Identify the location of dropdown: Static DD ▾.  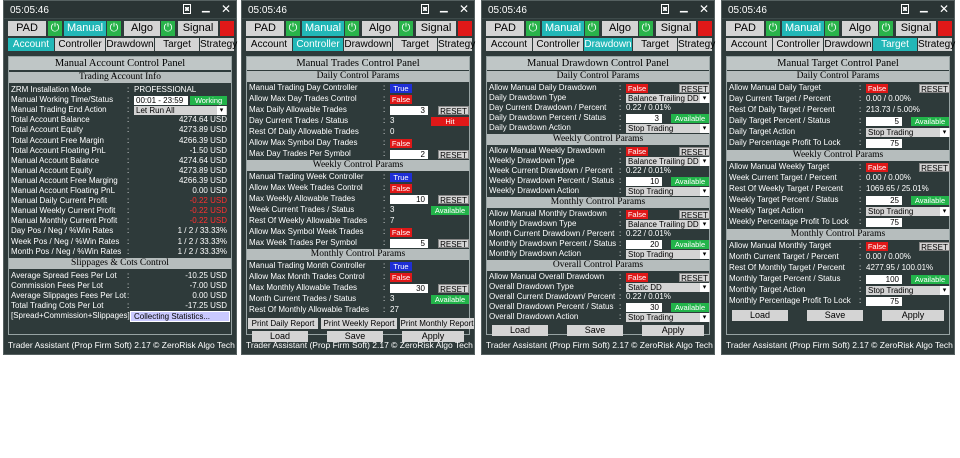
(668, 287).